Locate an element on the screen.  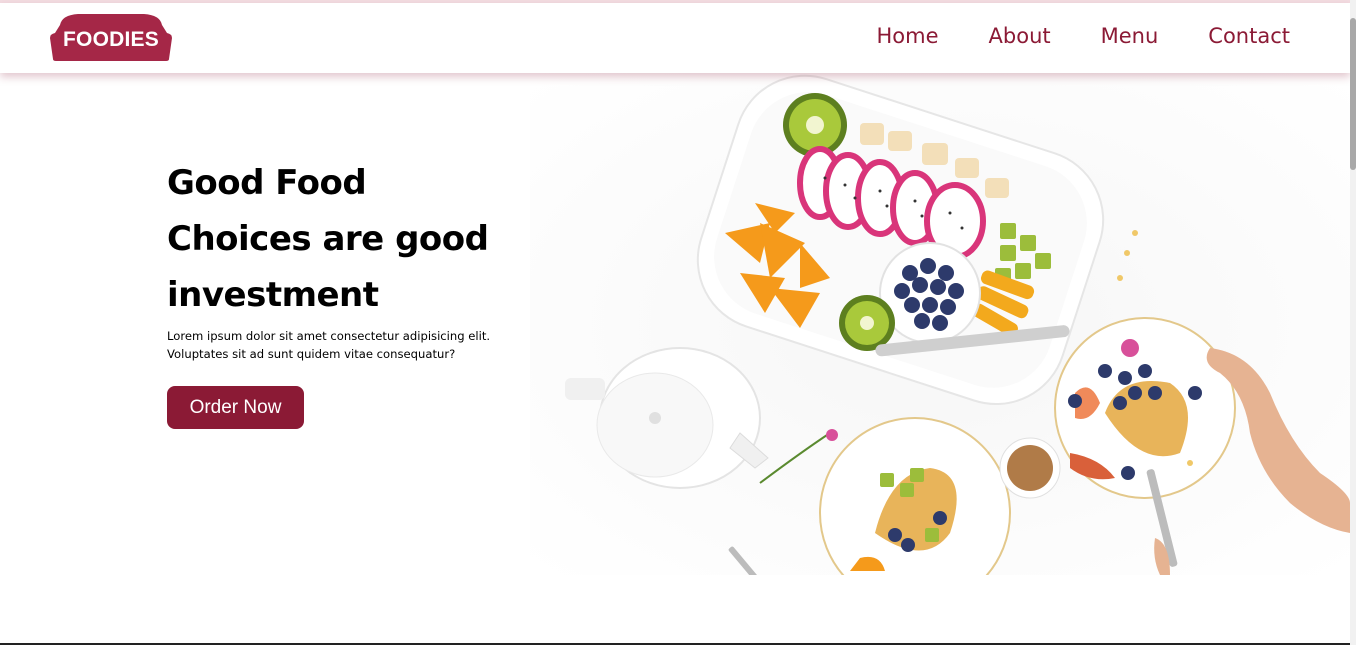
nav-menu-link: Menu is located at coordinates (1130, 36).